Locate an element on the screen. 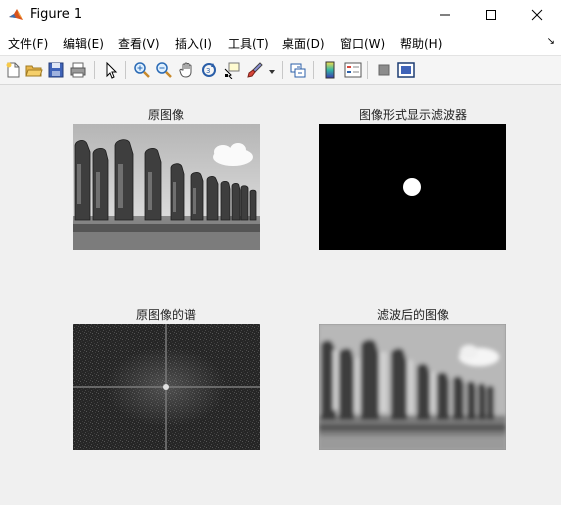  edit-plot-arrow-icon is located at coordinates (111, 70).